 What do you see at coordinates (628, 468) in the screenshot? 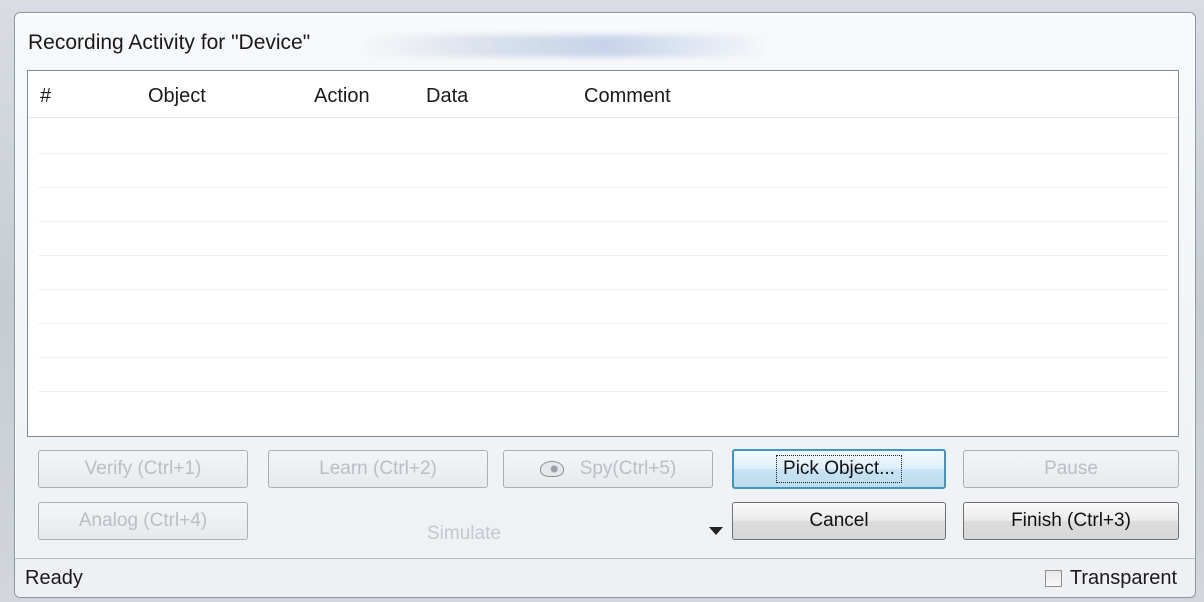
I see `spy-button-label: Spy(Ctrl+5)` at bounding box center [628, 468].